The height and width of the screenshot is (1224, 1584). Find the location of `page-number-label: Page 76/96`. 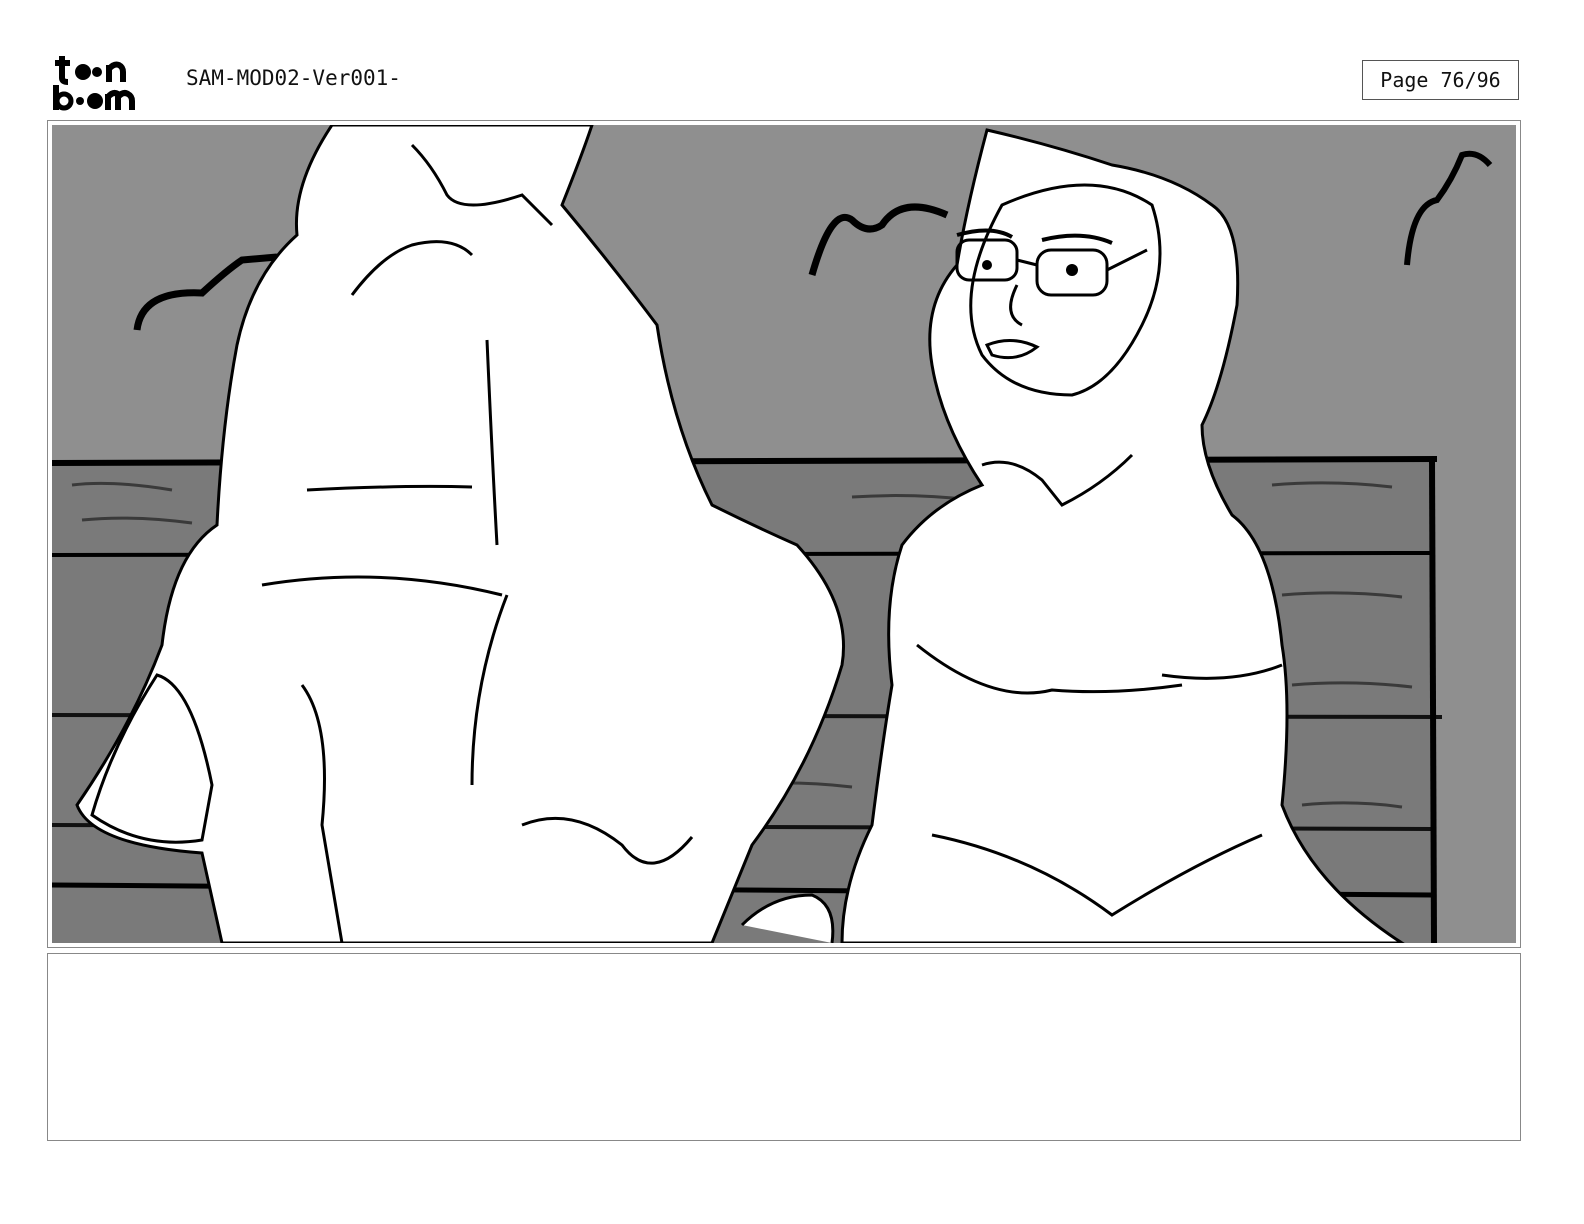

page-number-label: Page 76/96 is located at coordinates (1440, 80).